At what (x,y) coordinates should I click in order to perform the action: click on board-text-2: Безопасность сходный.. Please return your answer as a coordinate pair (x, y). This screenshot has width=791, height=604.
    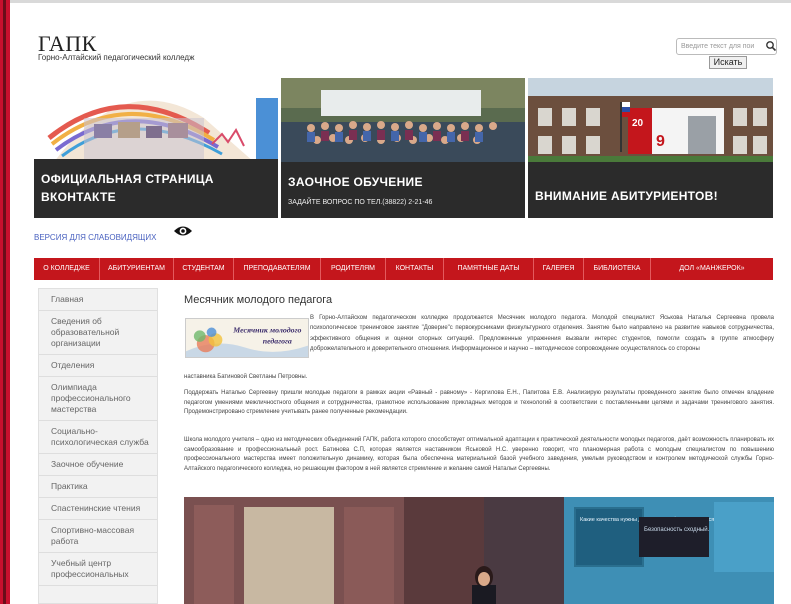
    Looking at the image, I should click on (677, 529).